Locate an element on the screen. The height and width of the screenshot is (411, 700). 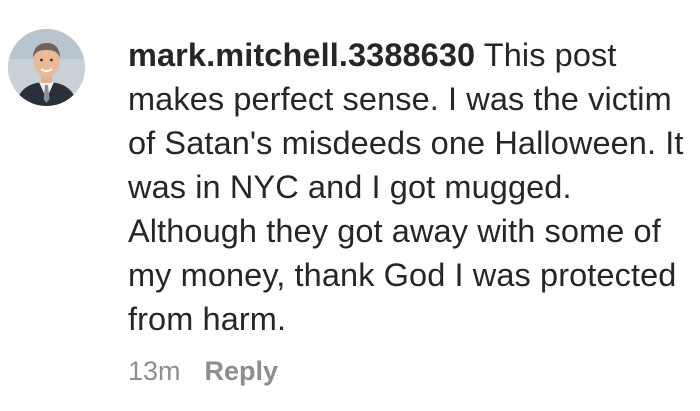
avatar is located at coordinates (46, 67).